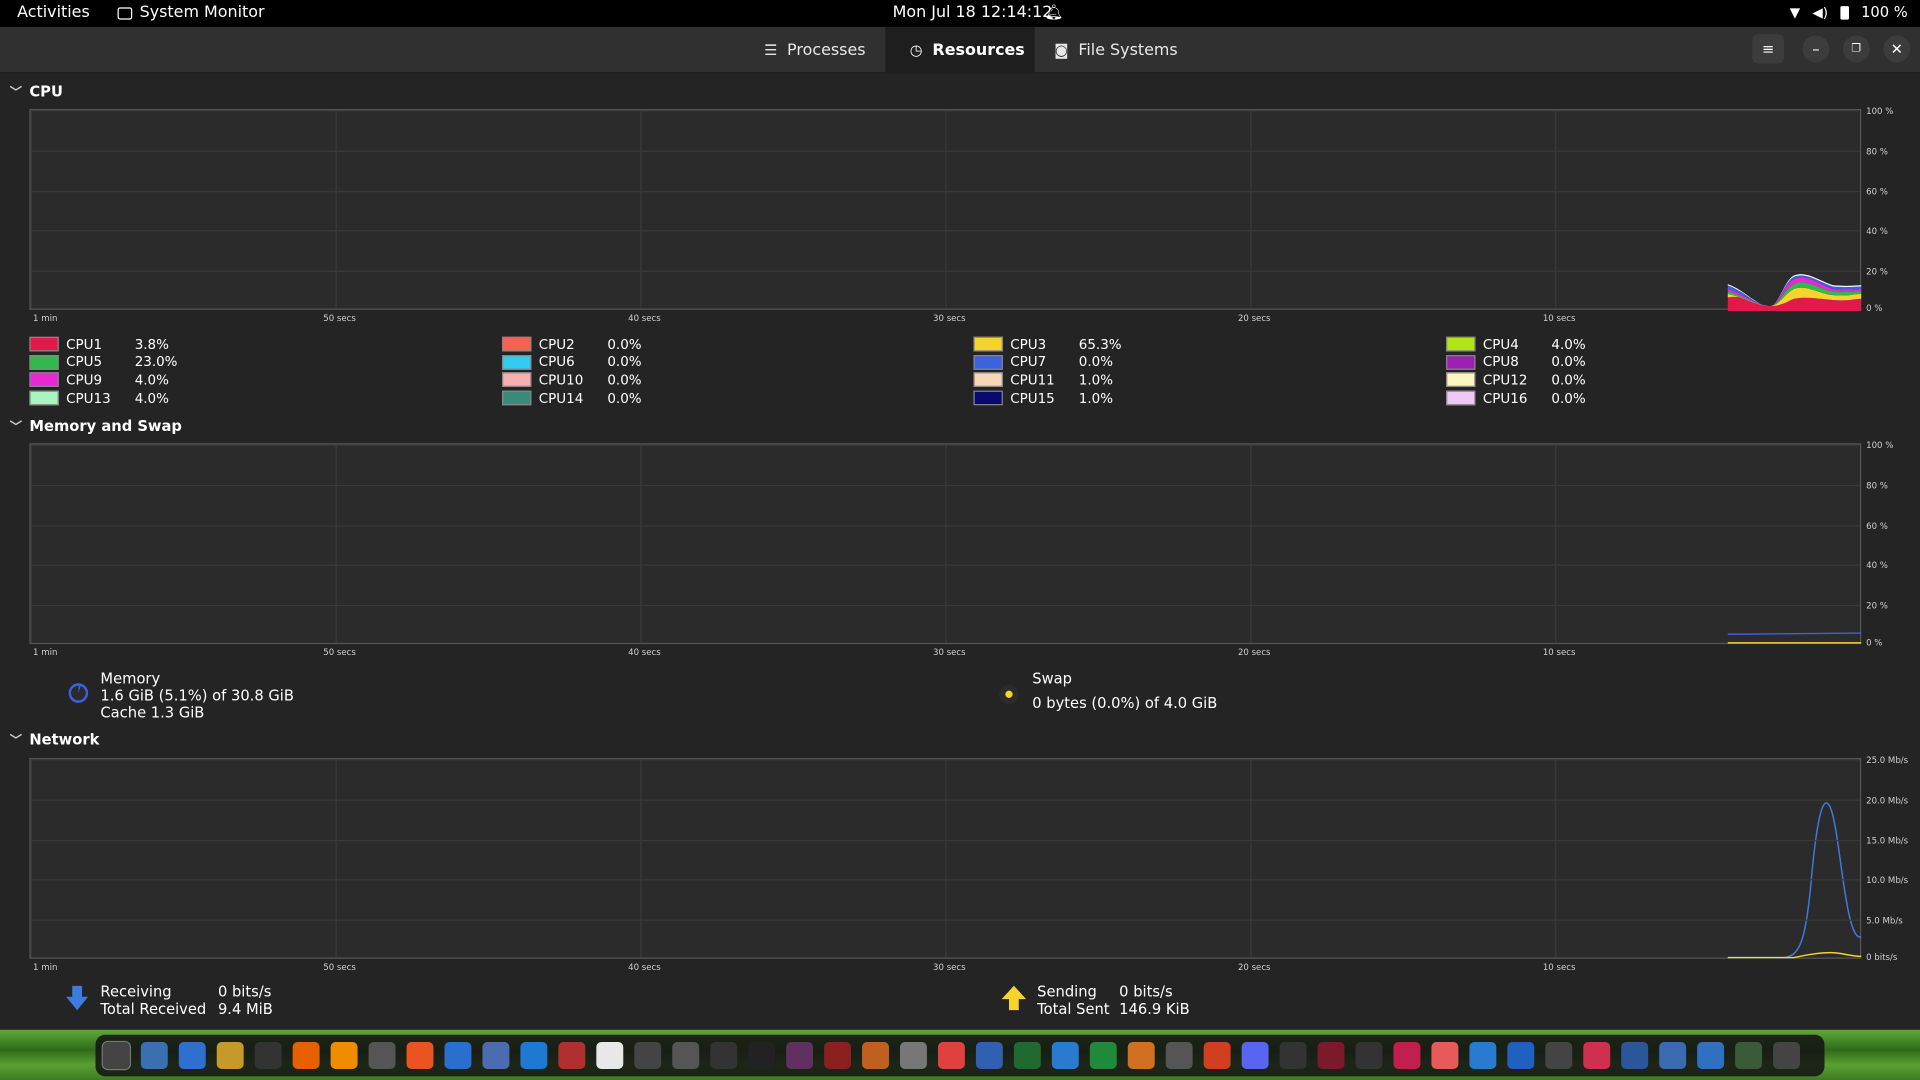 The width and height of the screenshot is (1920, 1080). I want to click on remote-icon, so click(1711, 1055).